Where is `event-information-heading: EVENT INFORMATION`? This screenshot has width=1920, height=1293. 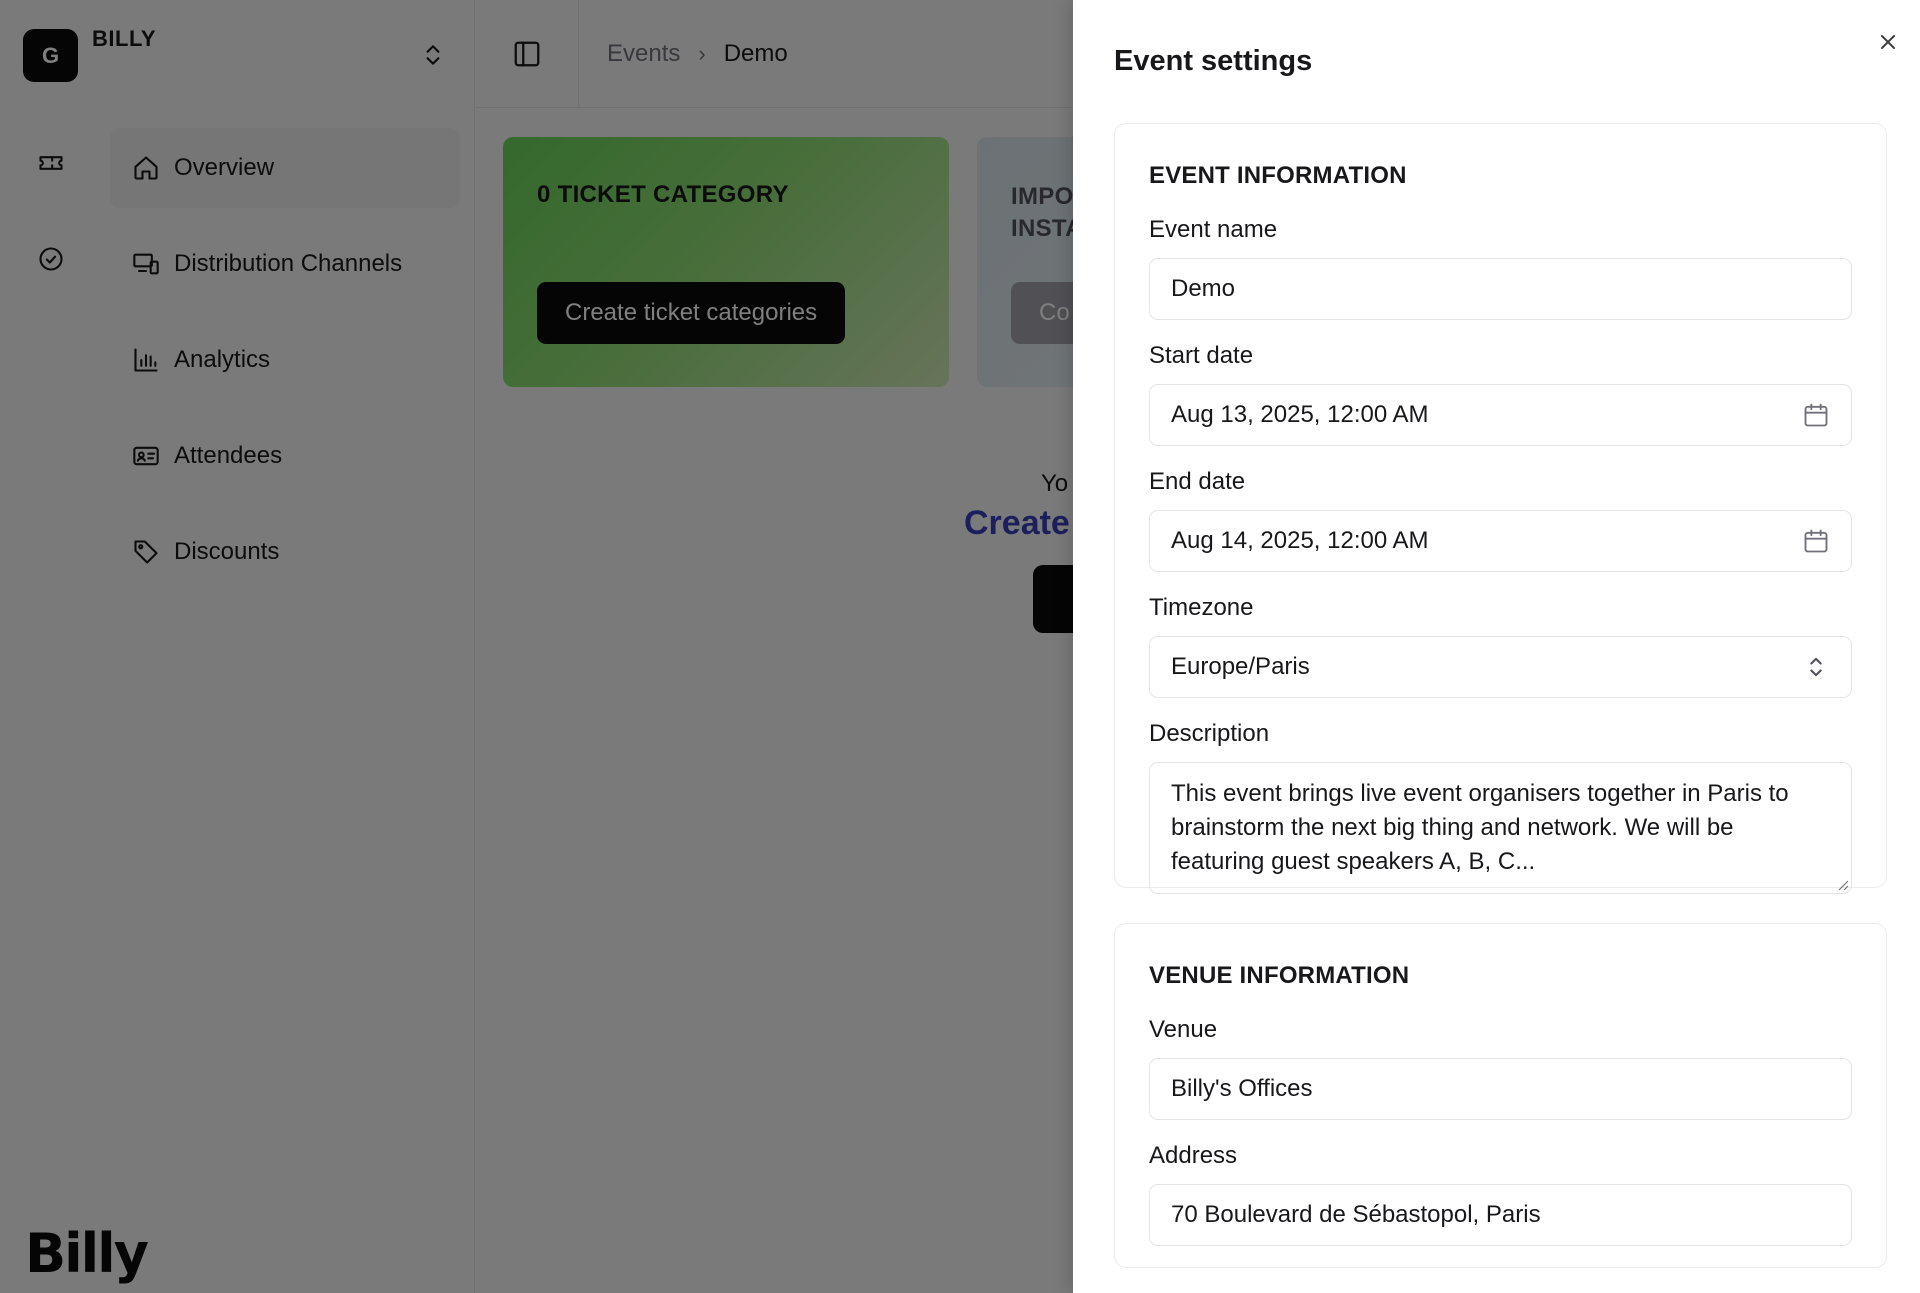
event-information-heading: EVENT INFORMATION is located at coordinates (1278, 175).